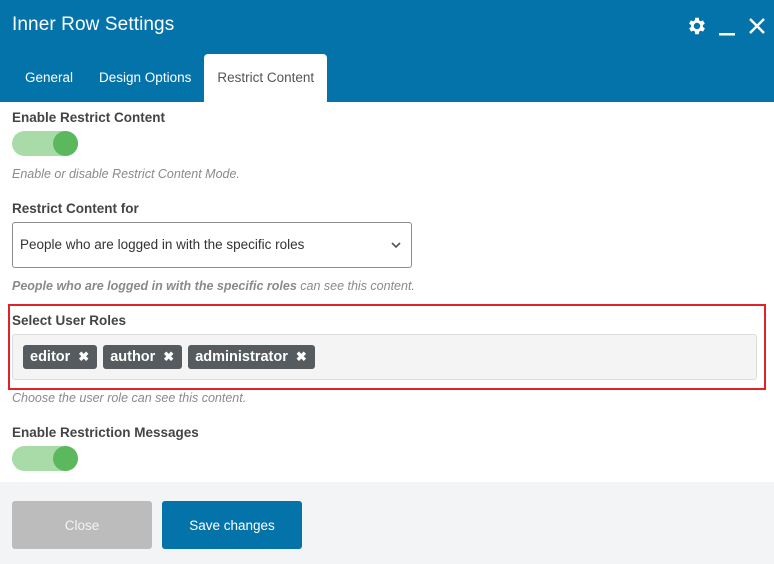 The image size is (774, 564). Describe the element at coordinates (49, 78) in the screenshot. I see `tab-general: General` at that location.